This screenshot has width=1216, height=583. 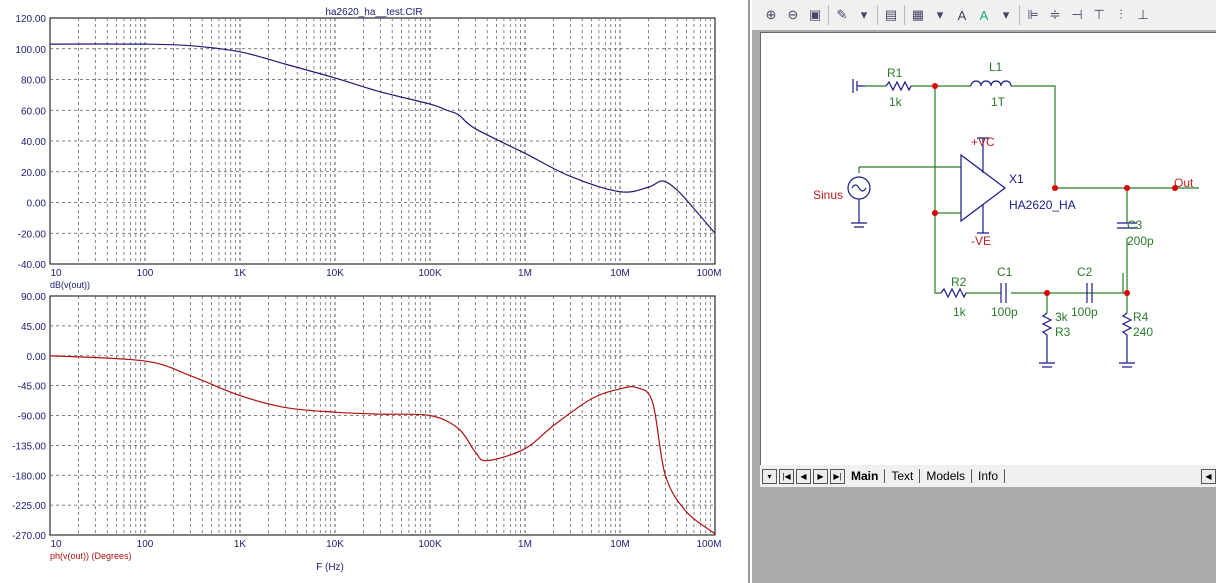 I want to click on align-right-icon: ⊣, so click(x=1077, y=15).